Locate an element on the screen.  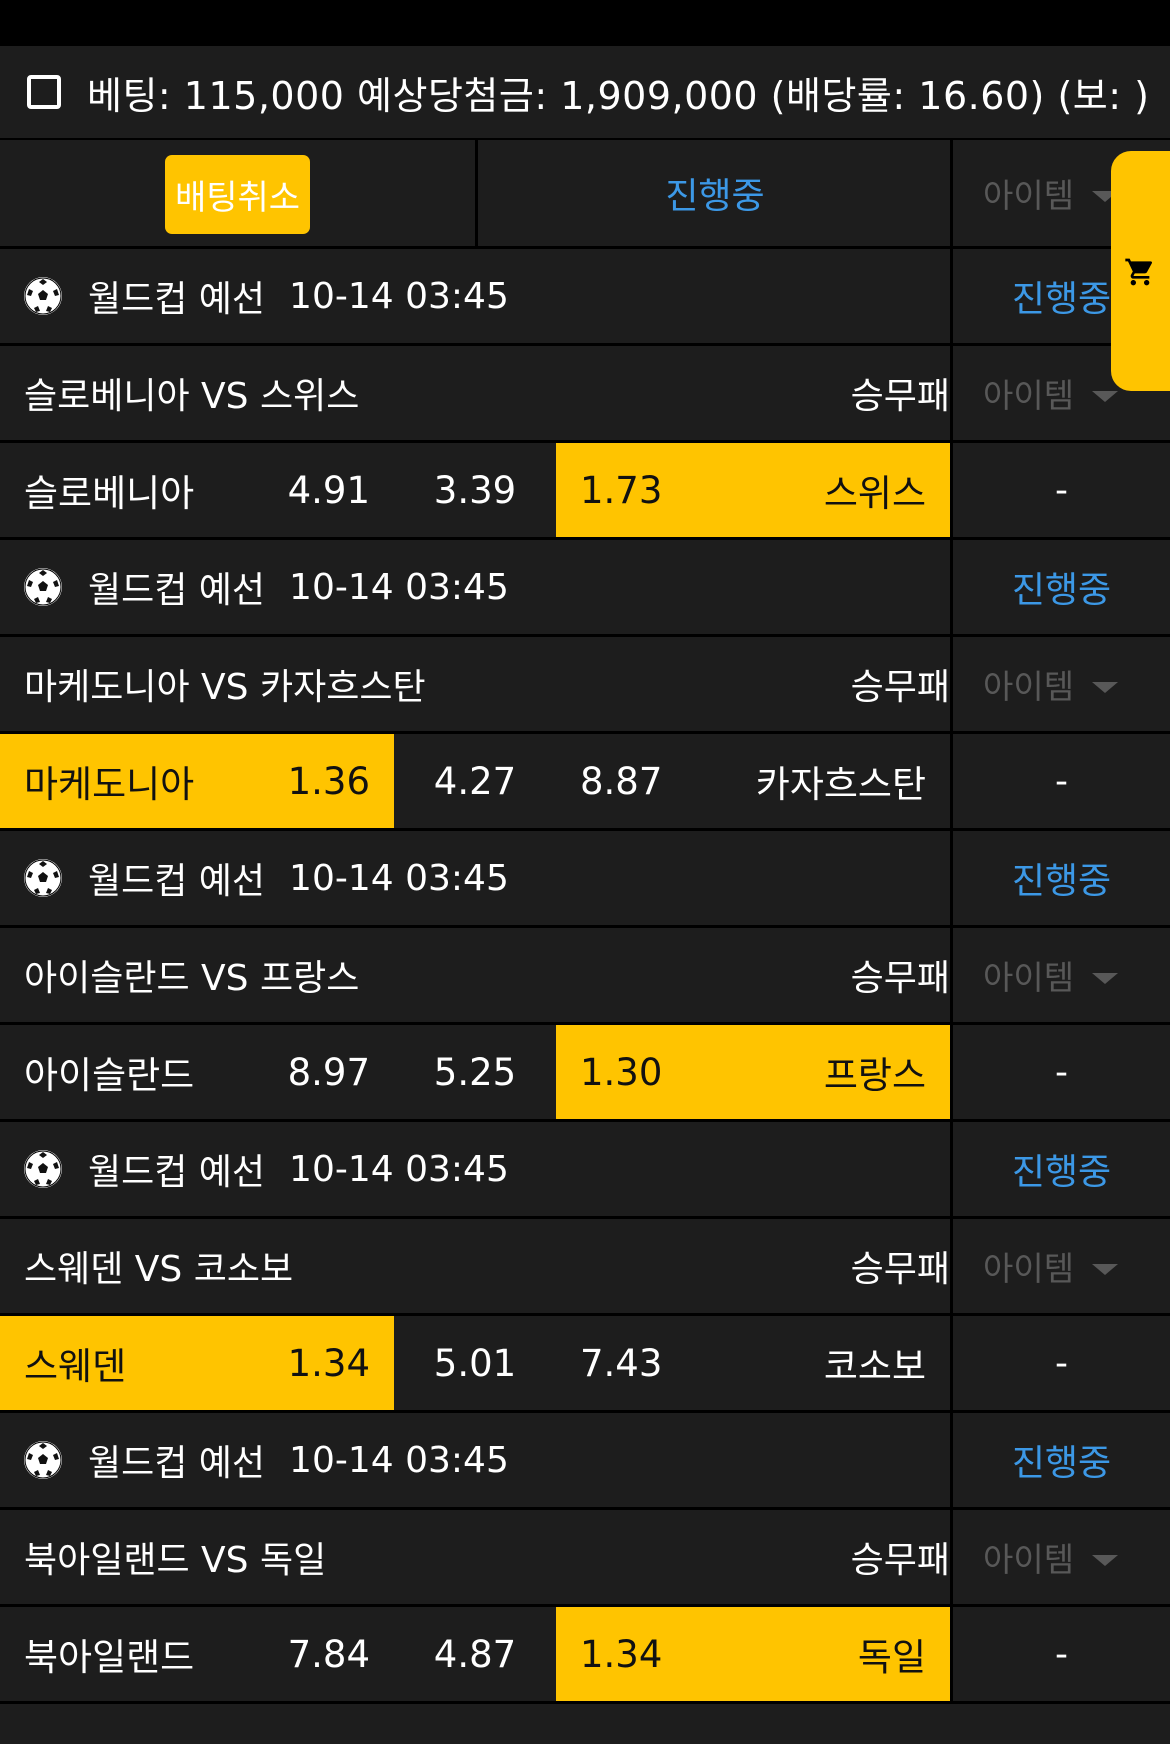
home-team: 마케도니아 is located at coordinates (109, 784).